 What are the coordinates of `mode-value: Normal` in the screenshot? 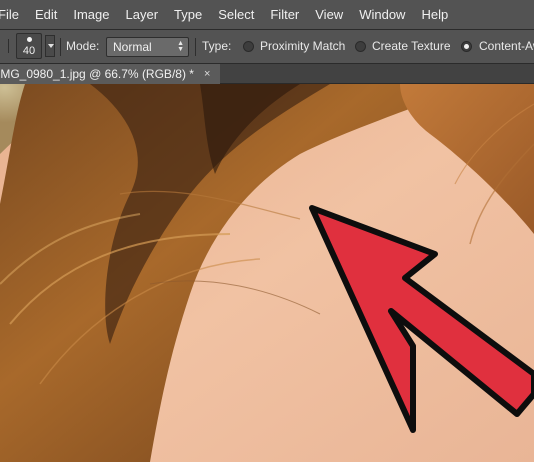 It's located at (132, 47).